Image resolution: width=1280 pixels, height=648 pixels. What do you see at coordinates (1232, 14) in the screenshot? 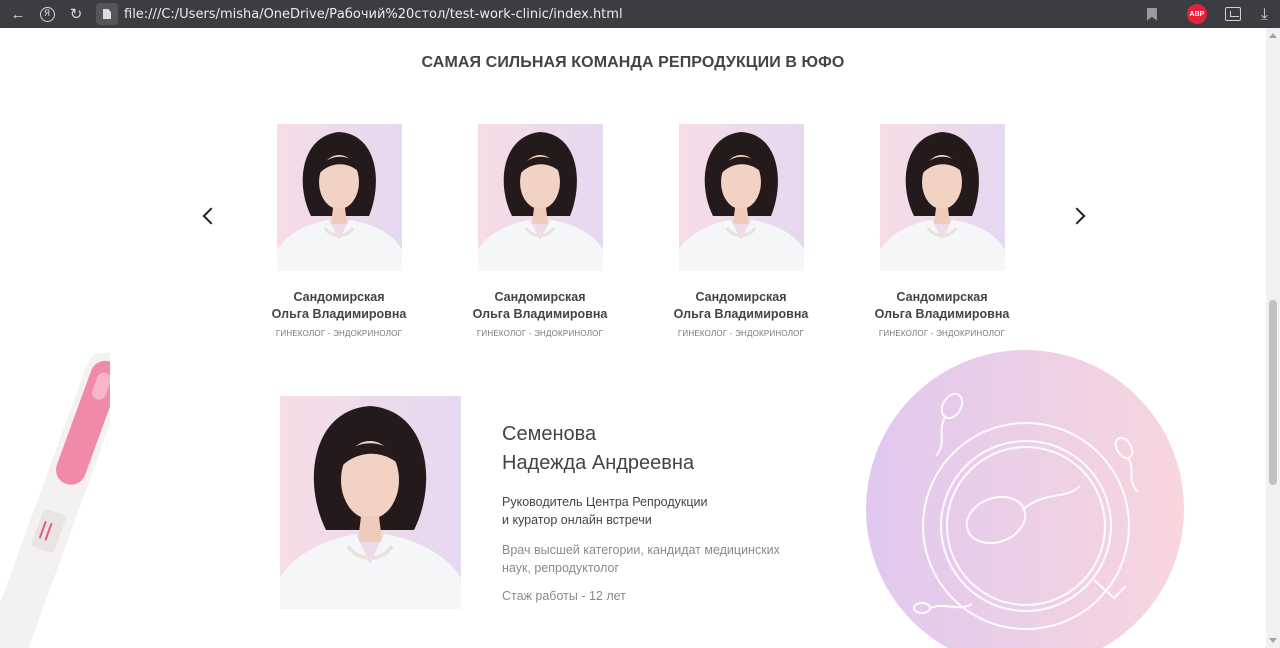
I see `extensions-icon` at bounding box center [1232, 14].